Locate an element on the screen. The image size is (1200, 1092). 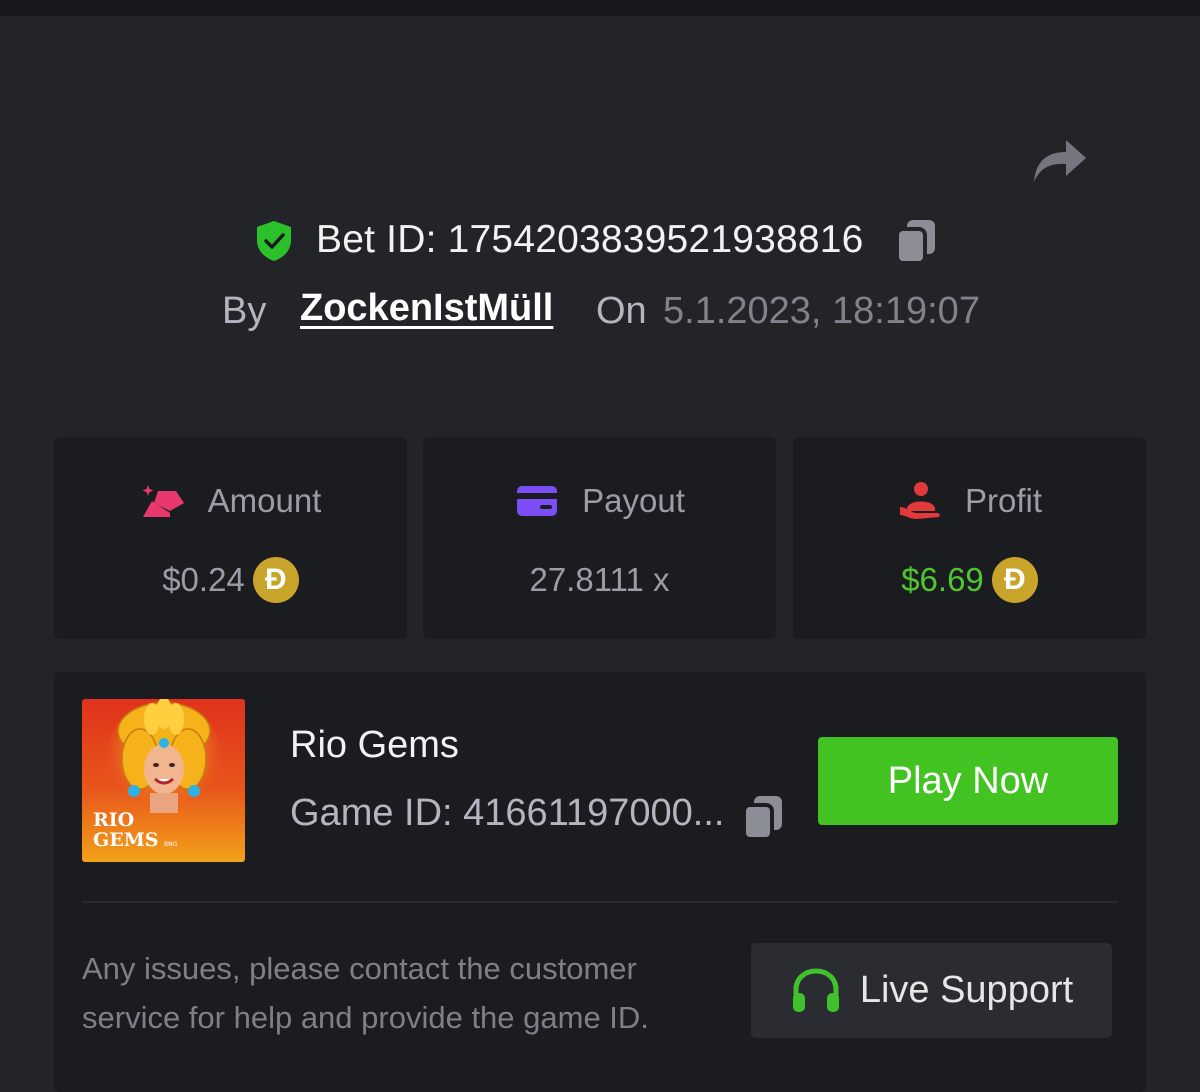
copy-bet-id-icon is located at coordinates (916, 241).